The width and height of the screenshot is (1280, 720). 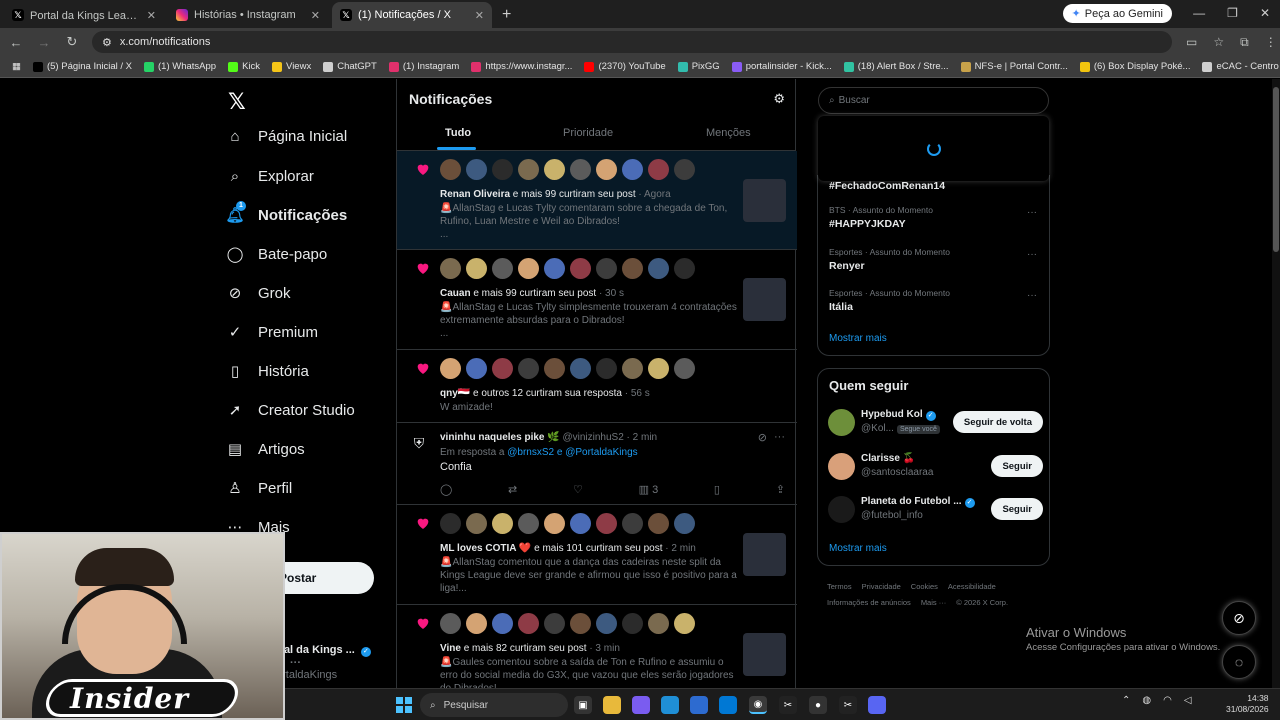 I want to click on cast-icon: ▭, so click(x=1191, y=42).